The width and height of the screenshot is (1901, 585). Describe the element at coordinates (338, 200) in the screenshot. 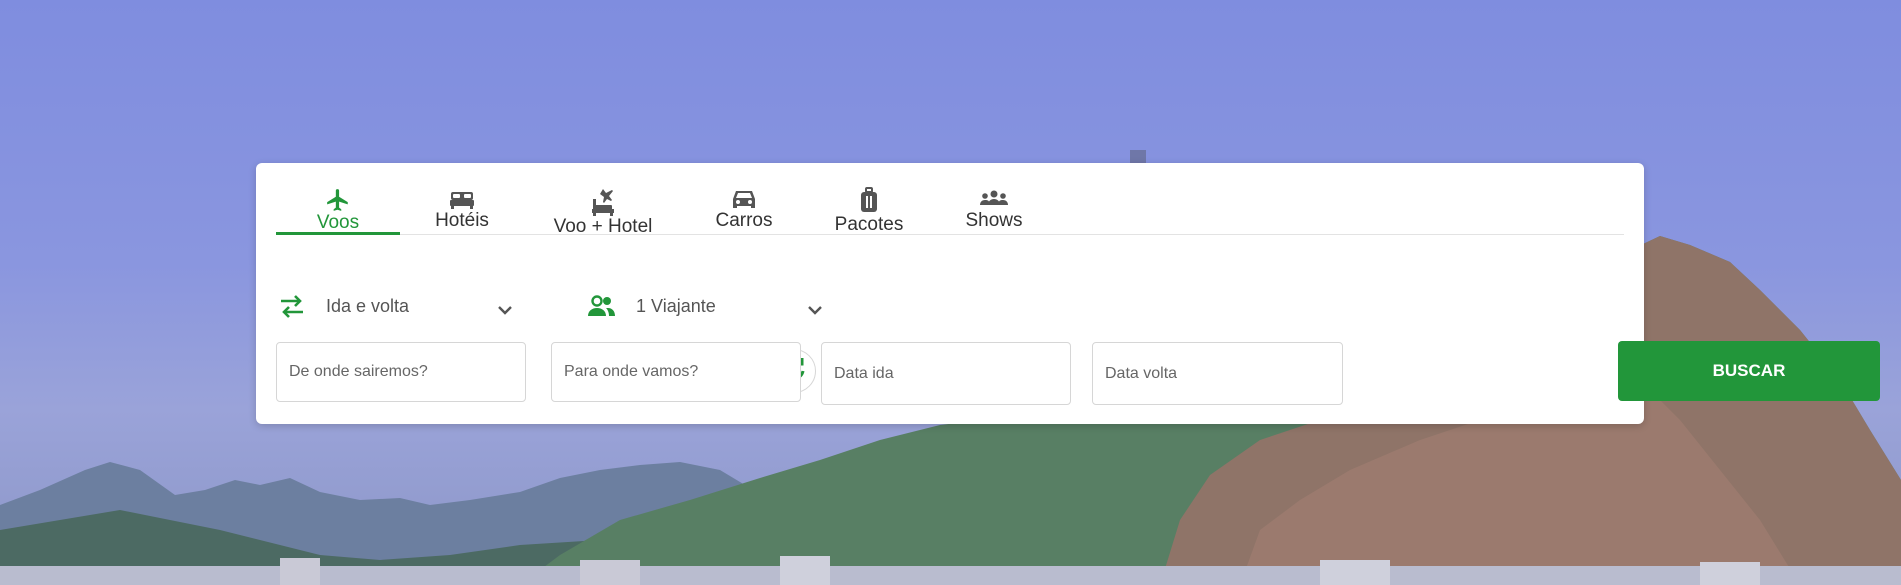

I see `airplane-icon` at that location.